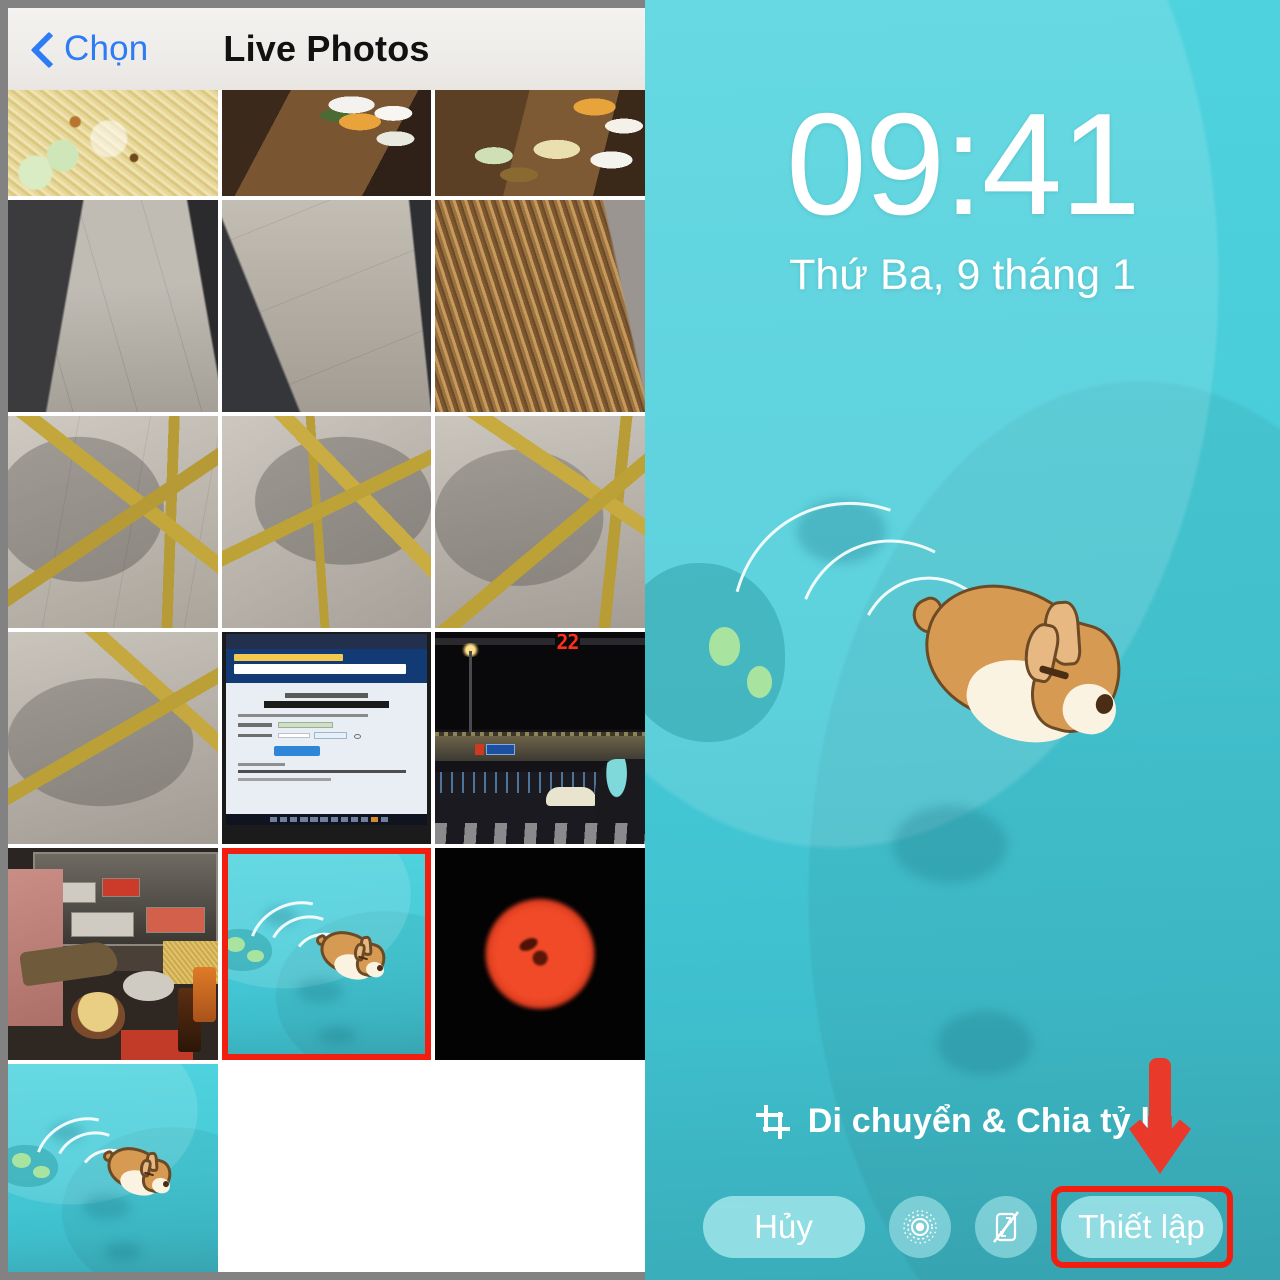 This screenshot has height=1280, width=1280. I want to click on back-button-label: Chọn, so click(106, 48).